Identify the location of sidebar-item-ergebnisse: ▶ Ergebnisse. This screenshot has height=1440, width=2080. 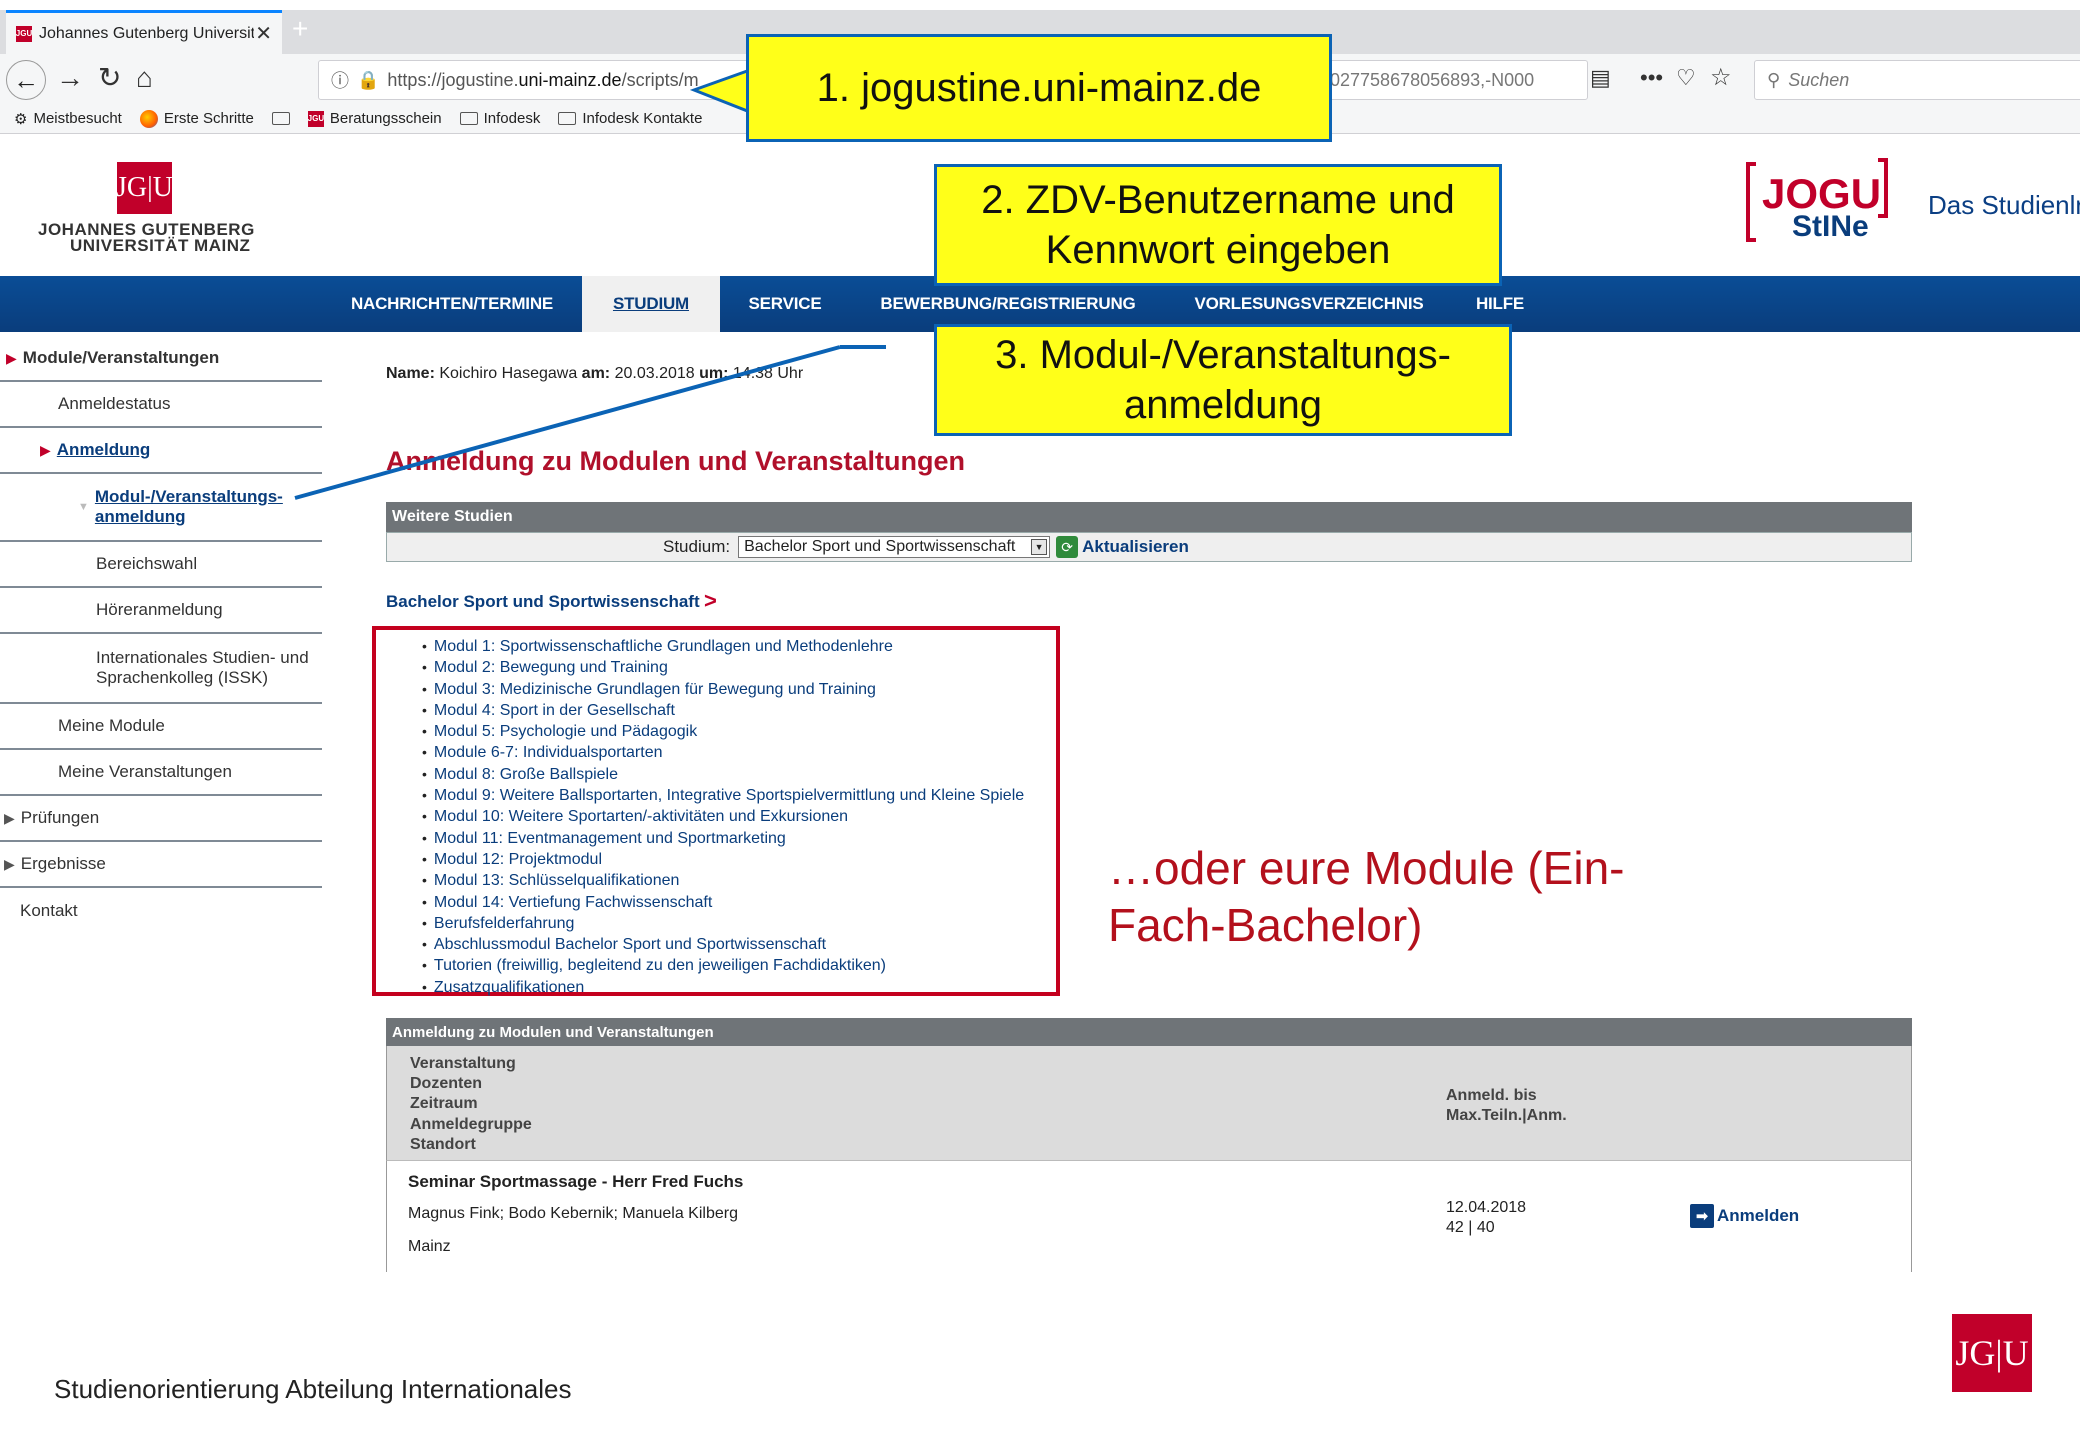
(161, 865).